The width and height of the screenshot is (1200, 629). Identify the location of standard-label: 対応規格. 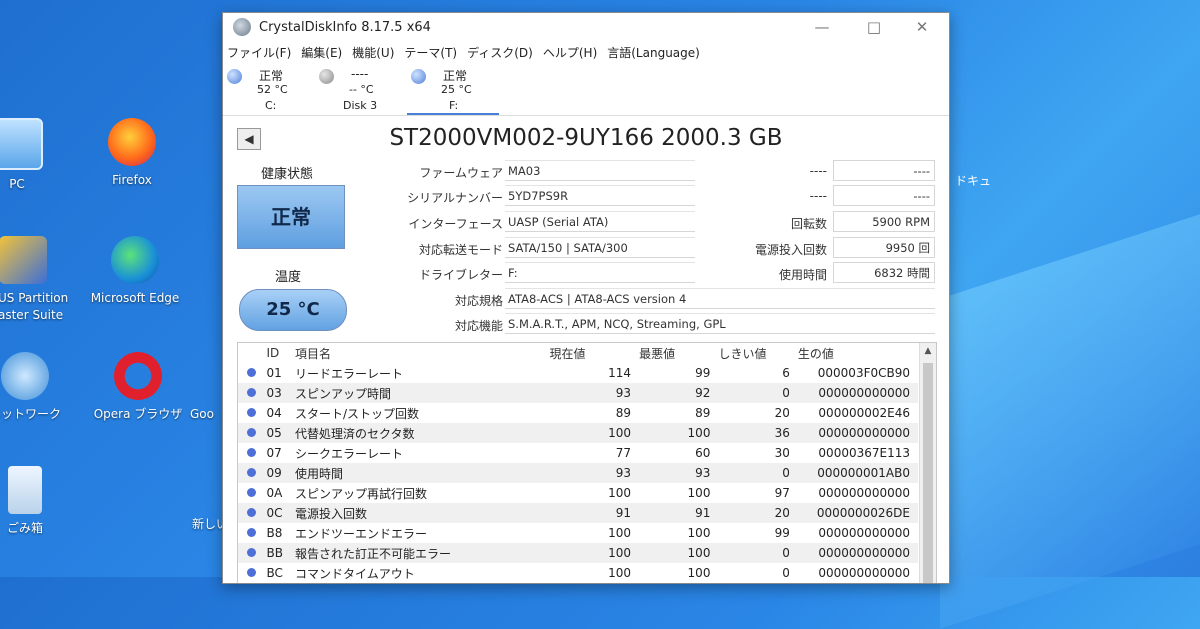
(478, 301).